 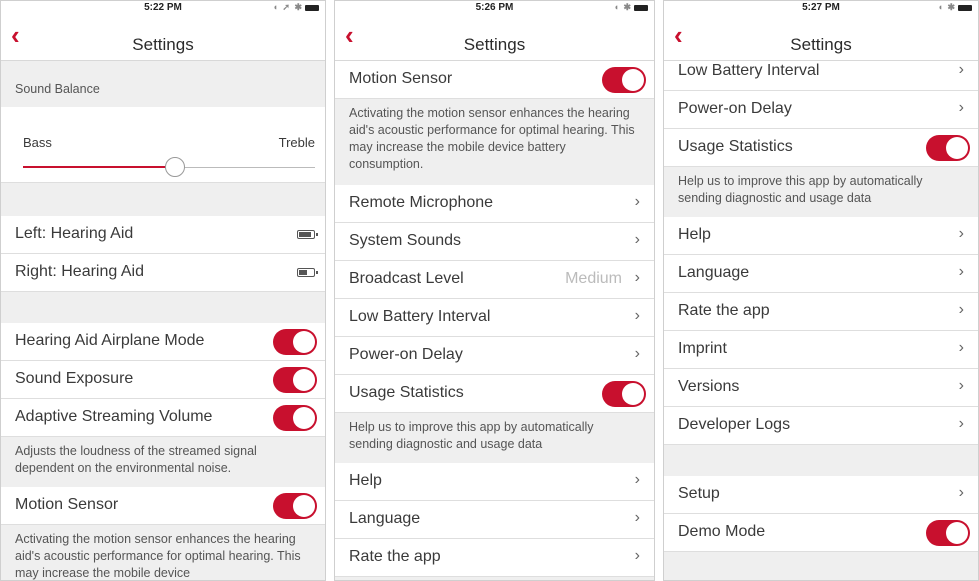 What do you see at coordinates (702, 348) in the screenshot?
I see `row-label: Imprint` at bounding box center [702, 348].